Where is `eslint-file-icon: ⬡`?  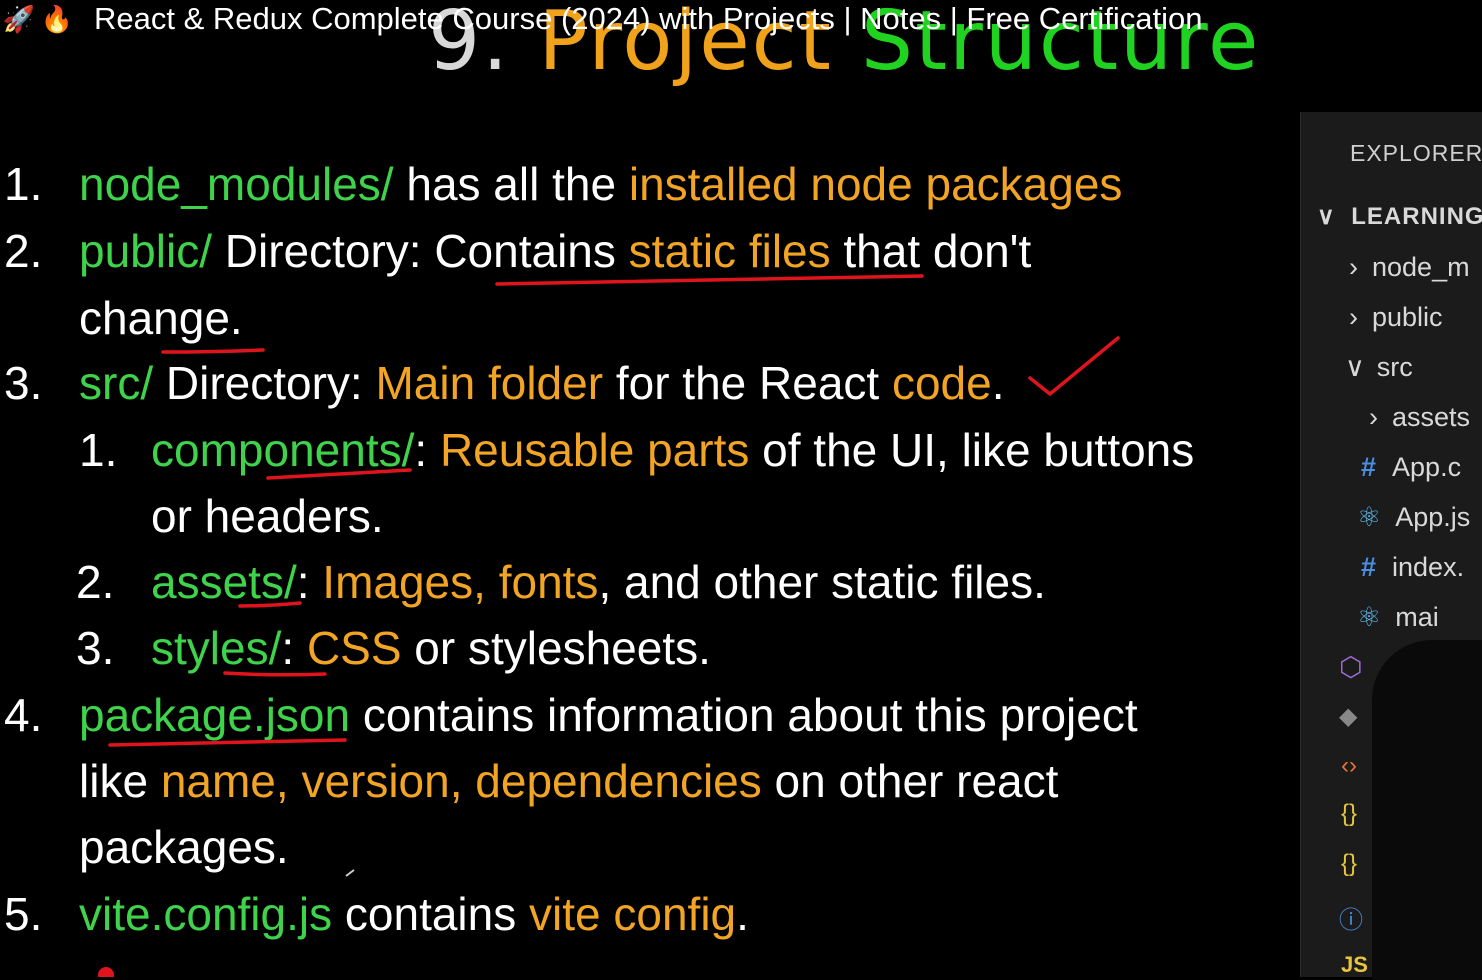
eslint-file-icon: ⬡ is located at coordinates (1351, 667).